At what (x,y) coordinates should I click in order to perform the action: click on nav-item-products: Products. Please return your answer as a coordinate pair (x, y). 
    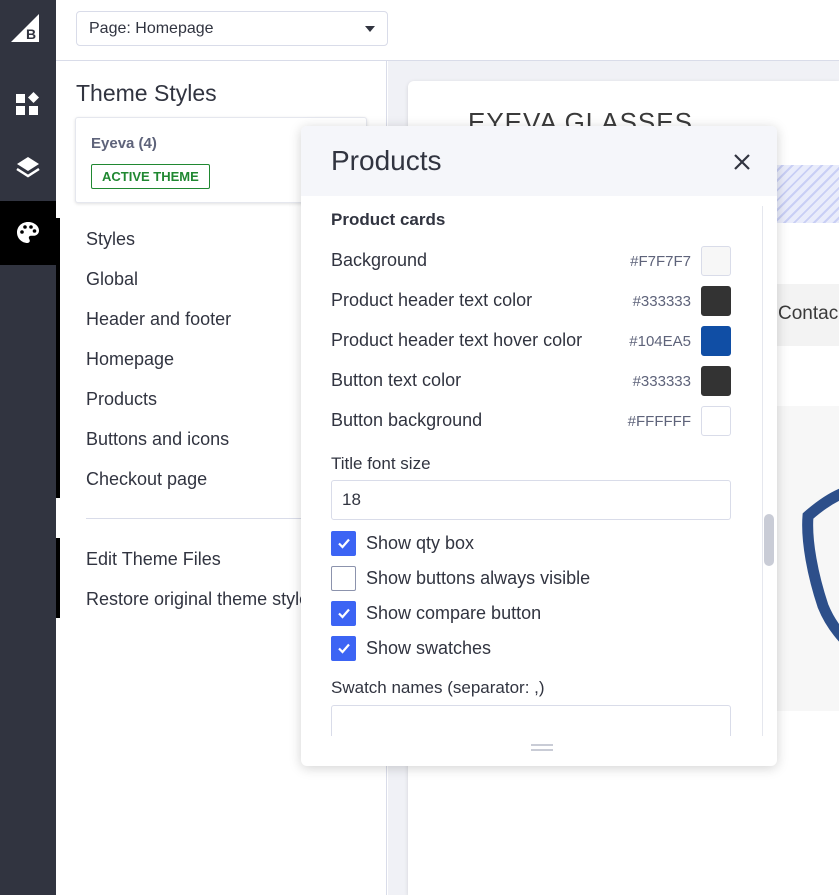
    Looking at the image, I should click on (121, 399).